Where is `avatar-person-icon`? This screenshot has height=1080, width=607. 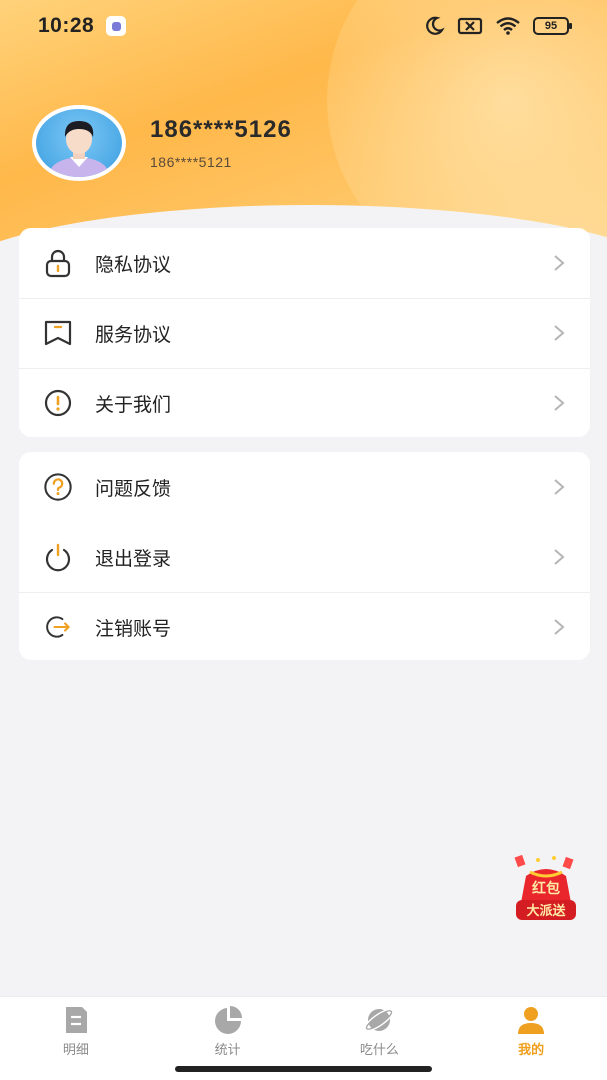 avatar-person-icon is located at coordinates (79, 149).